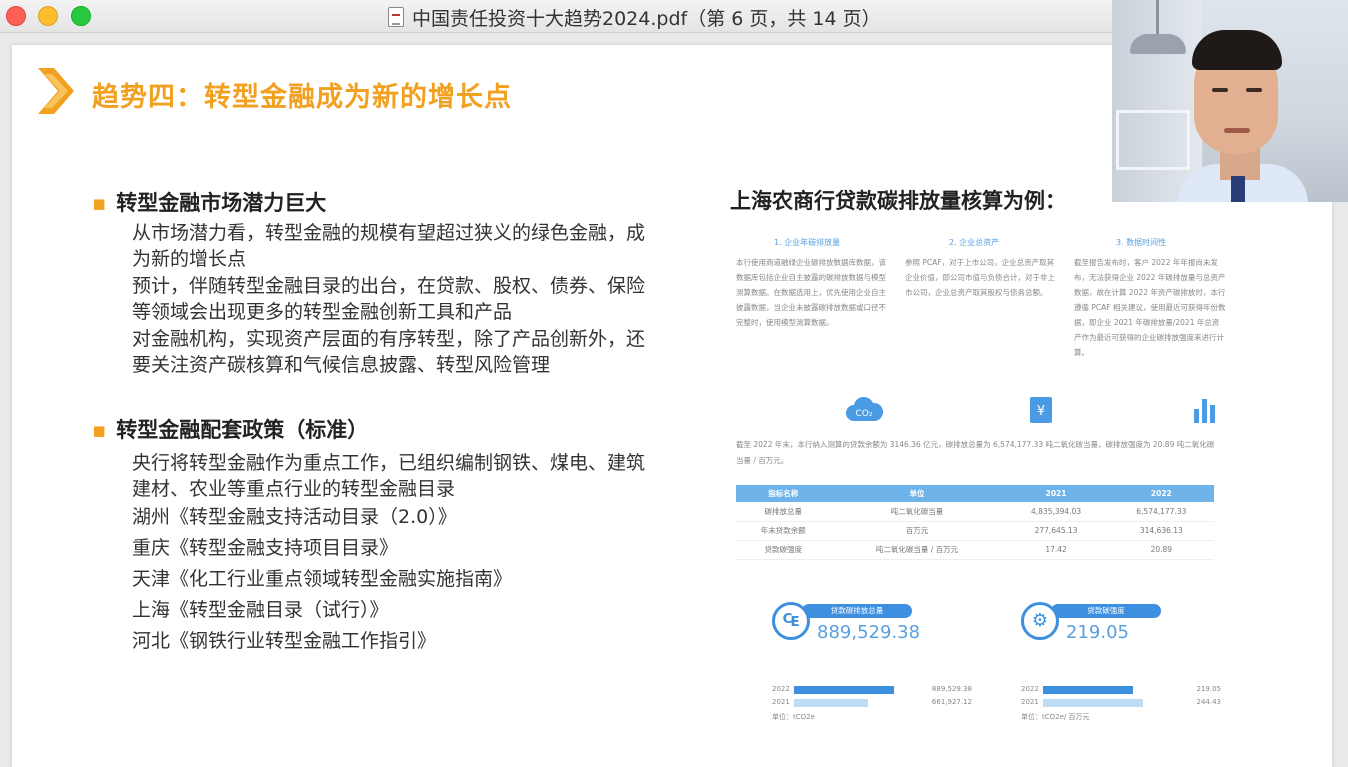 Image resolution: width=1348 pixels, height=767 pixels. I want to click on chevron-right-icon, so click(56, 91).